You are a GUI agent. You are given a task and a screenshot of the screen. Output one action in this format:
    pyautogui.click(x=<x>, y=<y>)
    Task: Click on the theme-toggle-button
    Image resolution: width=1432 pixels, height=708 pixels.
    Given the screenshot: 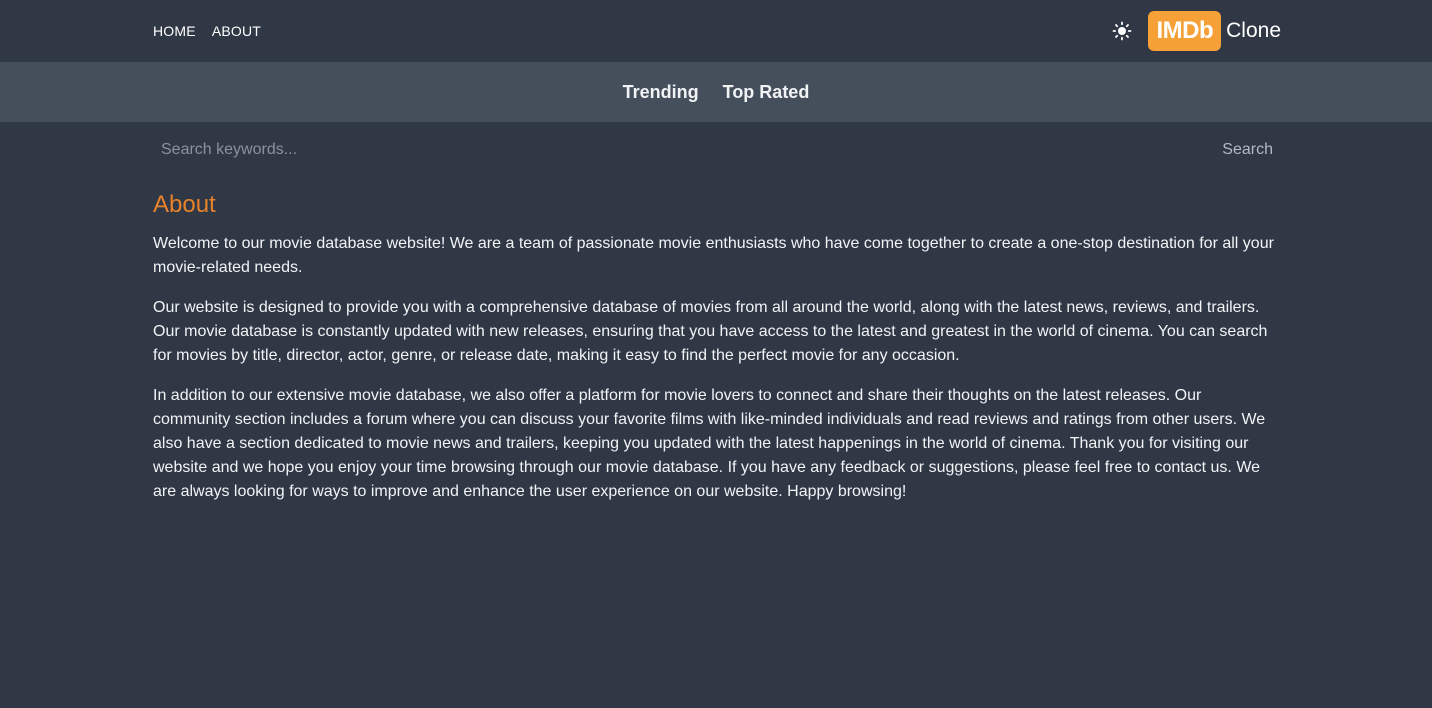 What is the action you would take?
    pyautogui.click(x=1122, y=31)
    